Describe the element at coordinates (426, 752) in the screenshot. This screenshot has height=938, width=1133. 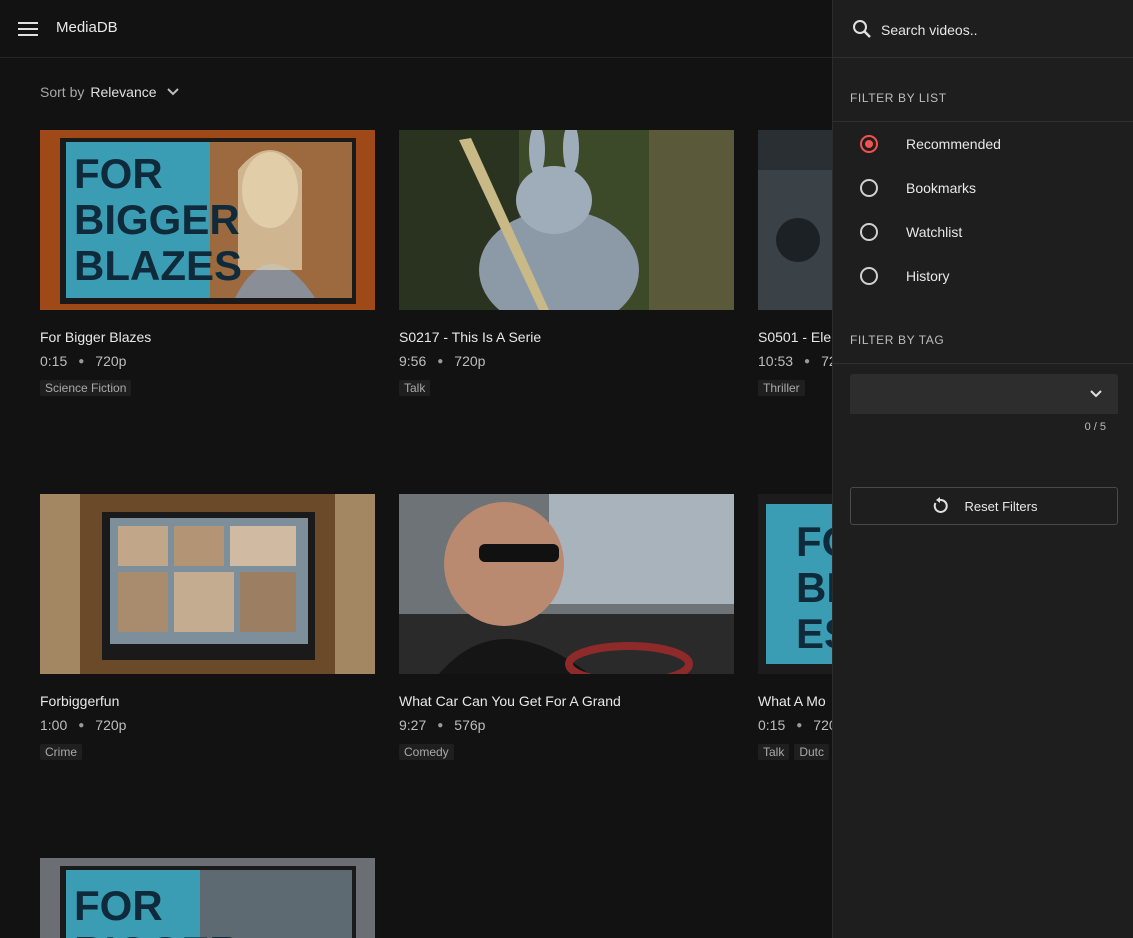
I see `tag-chip: Comedy` at that location.